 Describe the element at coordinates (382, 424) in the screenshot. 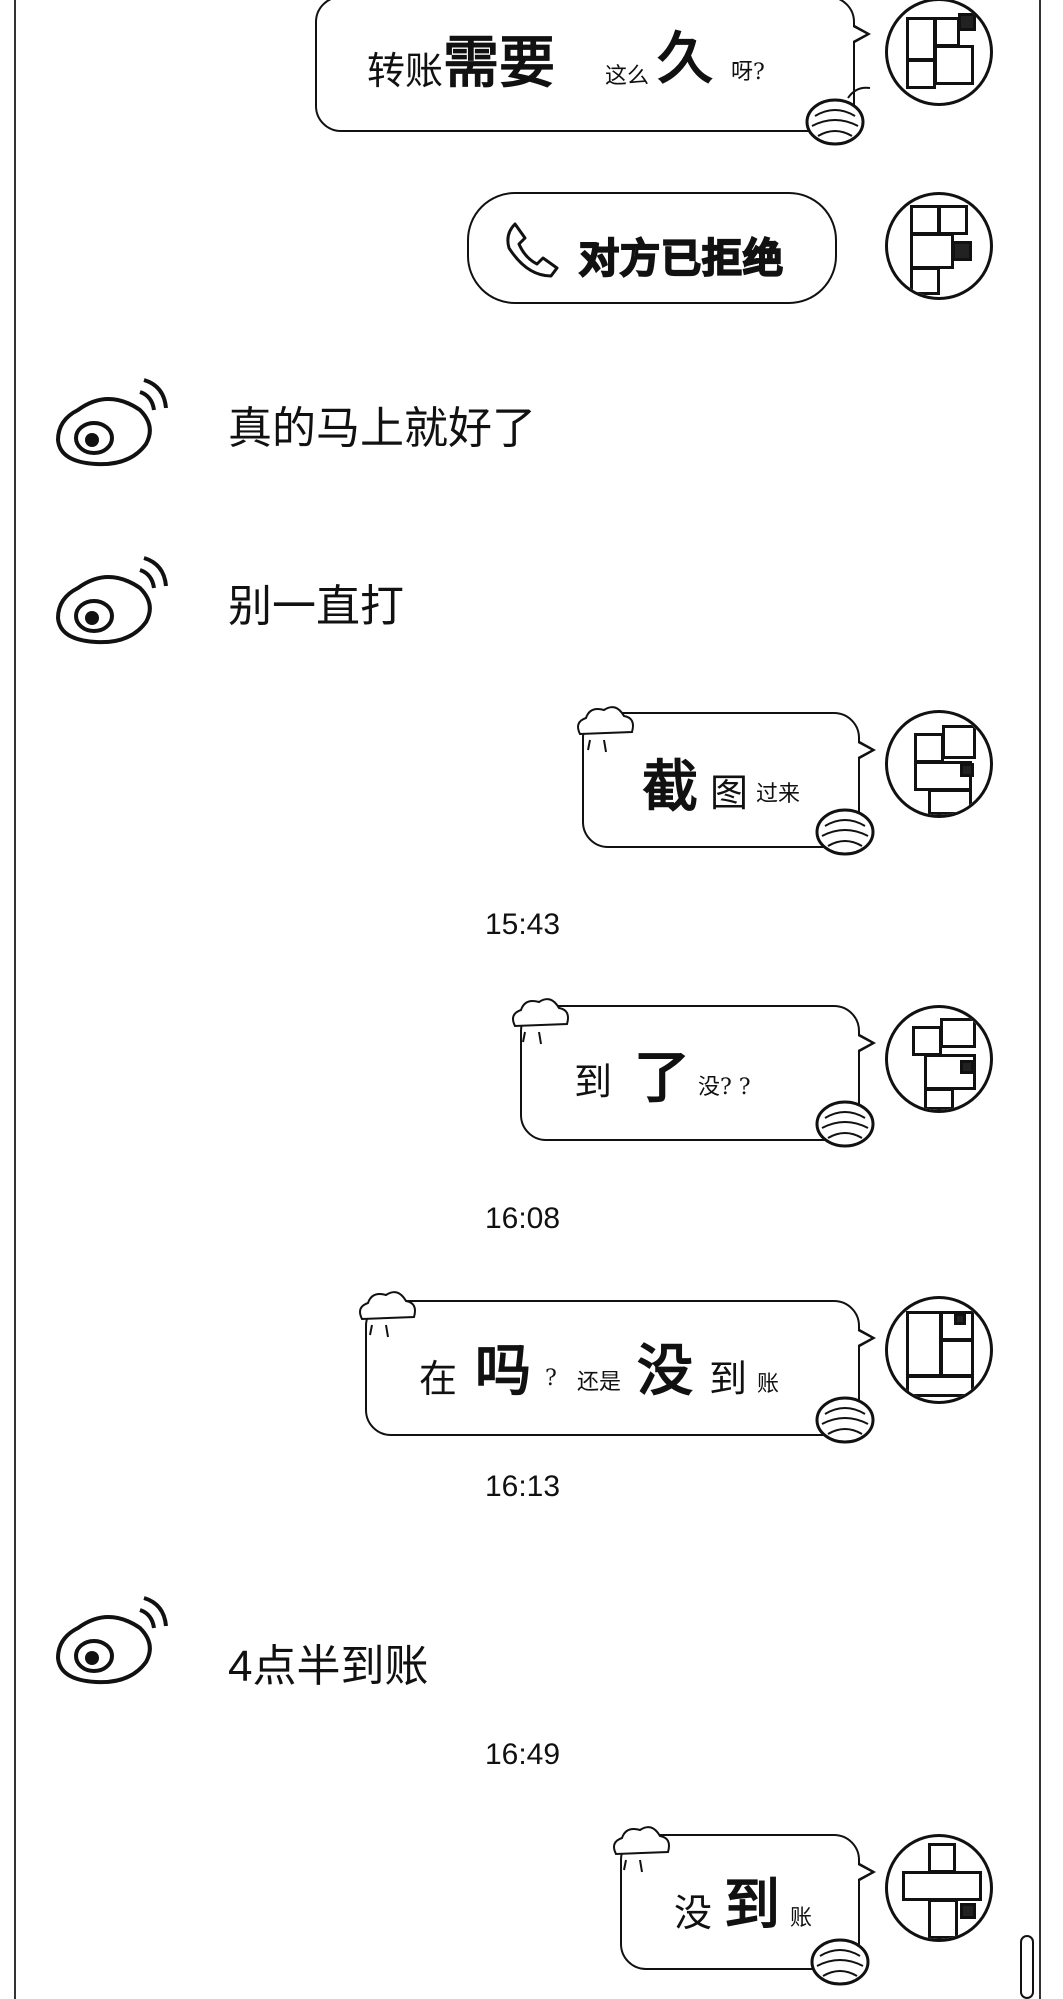

I see `message-text-other: 真的马上就好了` at that location.